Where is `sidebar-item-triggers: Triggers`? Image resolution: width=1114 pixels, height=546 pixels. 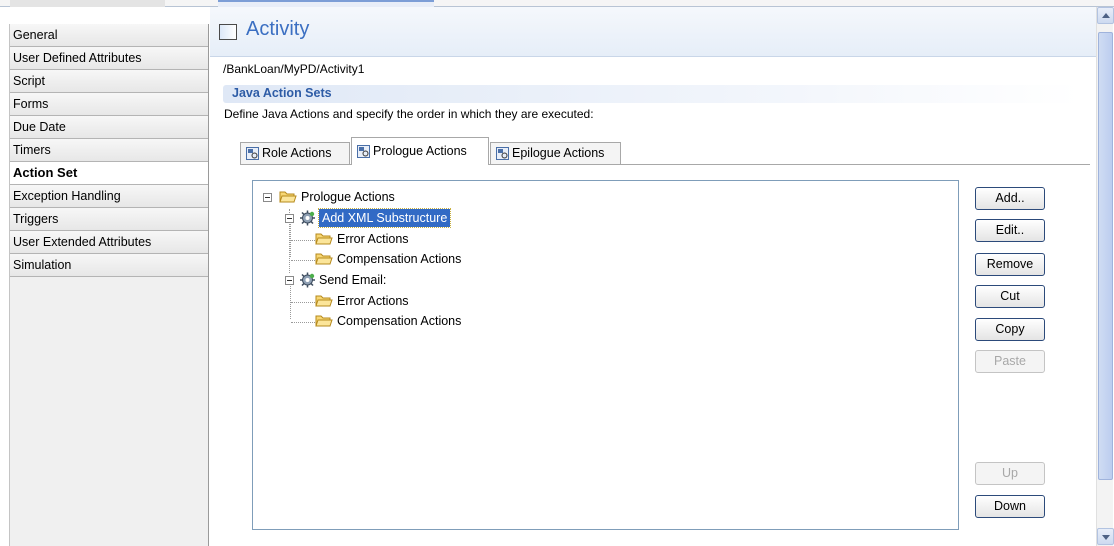 sidebar-item-triggers: Triggers is located at coordinates (109, 219).